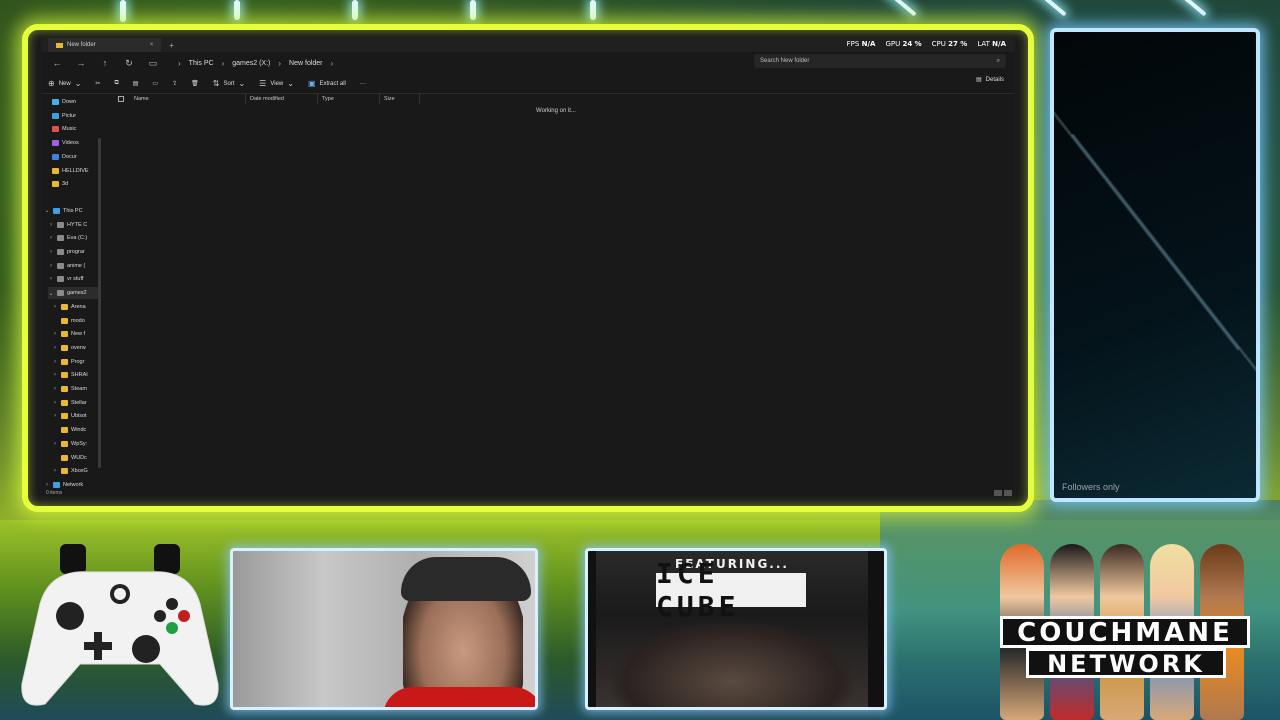 This screenshot has width=1280, height=720. Describe the element at coordinates (363, 84) in the screenshot. I see `more-options-button: ···` at that location.